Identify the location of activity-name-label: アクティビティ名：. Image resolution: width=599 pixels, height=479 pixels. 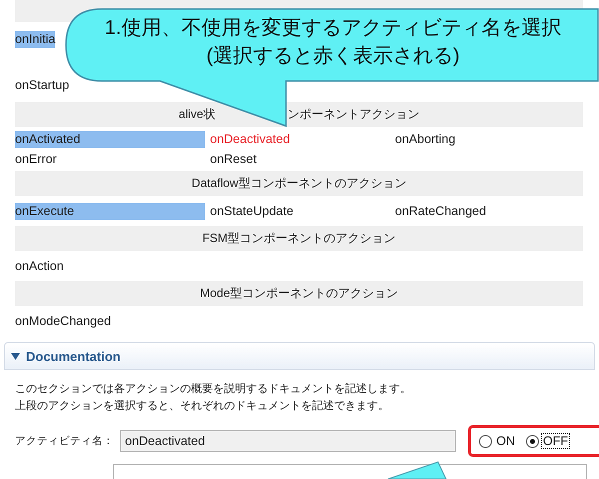
(64, 441).